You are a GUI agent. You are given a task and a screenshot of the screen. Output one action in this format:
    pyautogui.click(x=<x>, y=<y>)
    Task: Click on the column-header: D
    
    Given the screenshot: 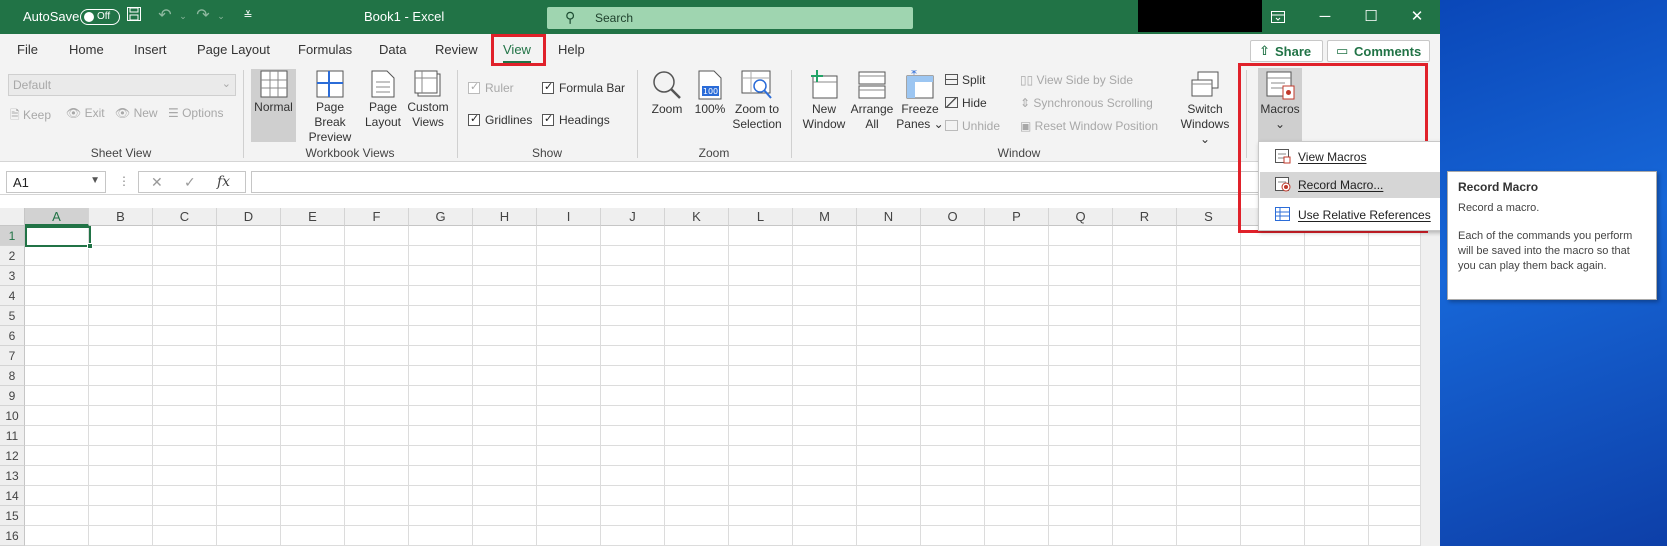 What is the action you would take?
    pyautogui.click(x=249, y=217)
    